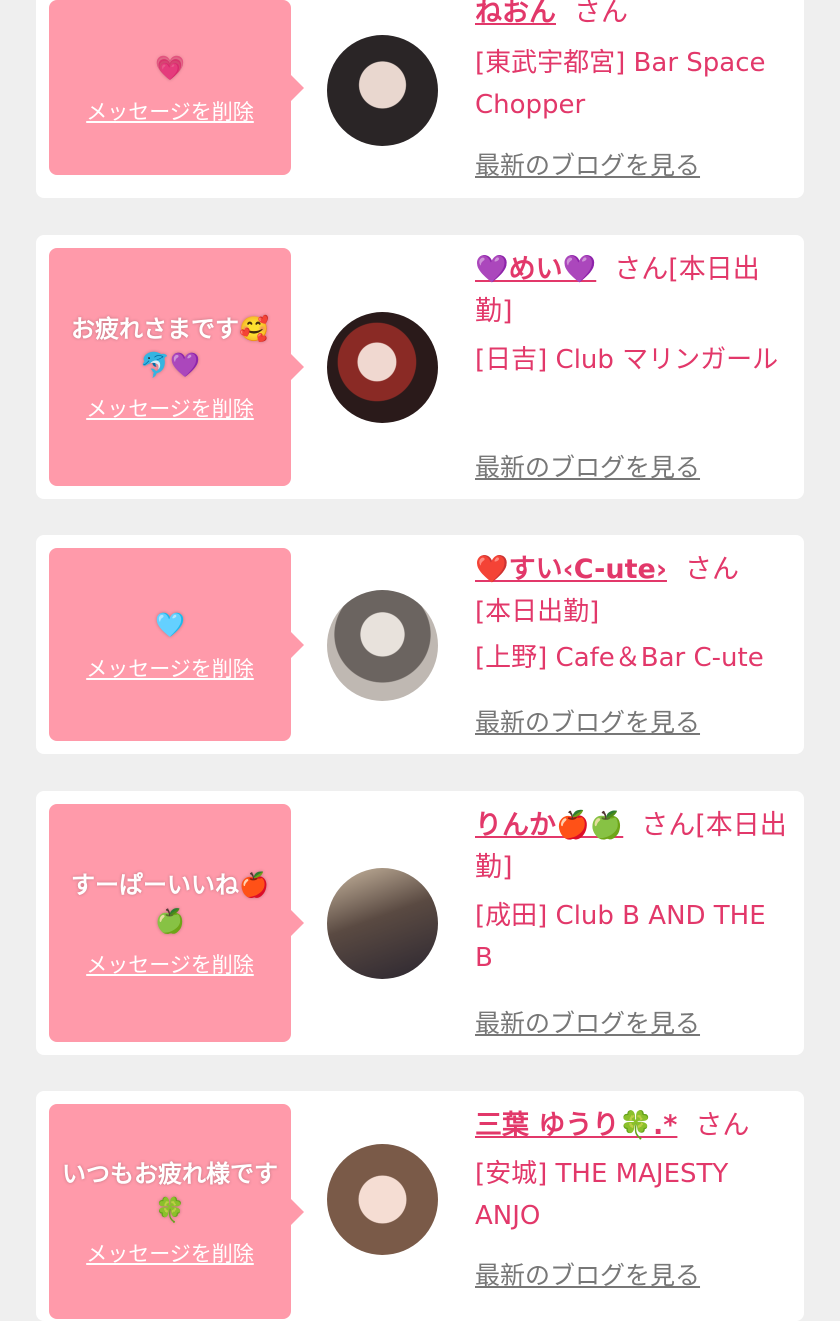 This screenshot has width=840, height=1321. I want to click on message-text: 💗, so click(170, 67).